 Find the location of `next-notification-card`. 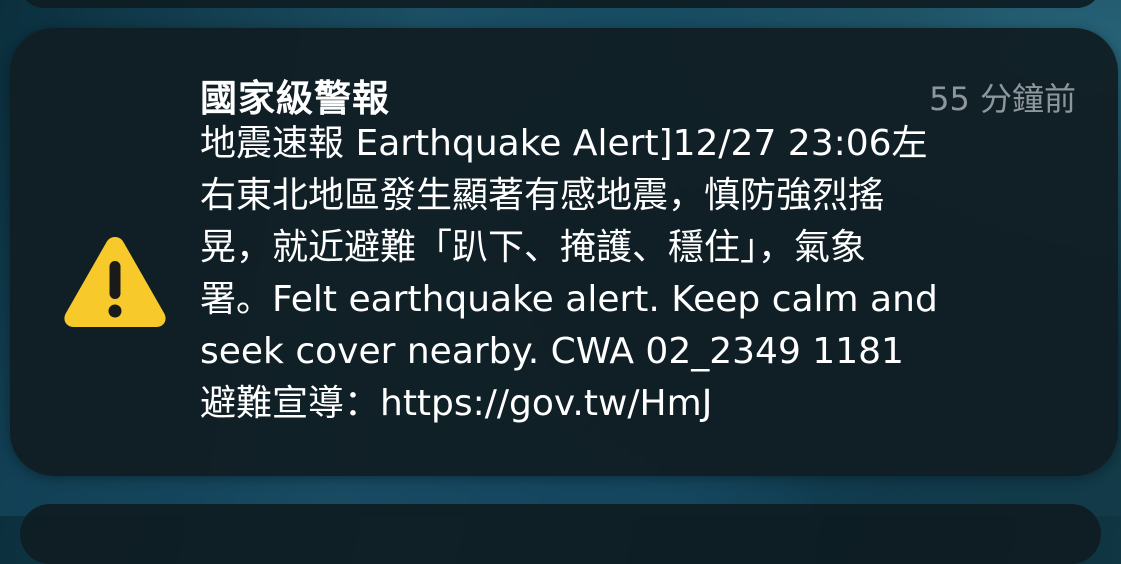

next-notification-card is located at coordinates (560, 534).